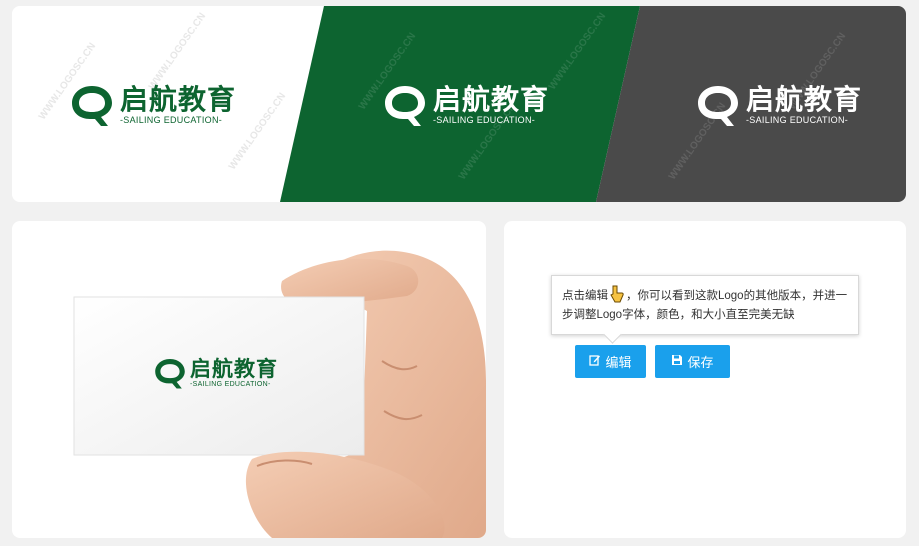 The image size is (919, 546). What do you see at coordinates (595, 361) in the screenshot?
I see `edit-icon` at bounding box center [595, 361].